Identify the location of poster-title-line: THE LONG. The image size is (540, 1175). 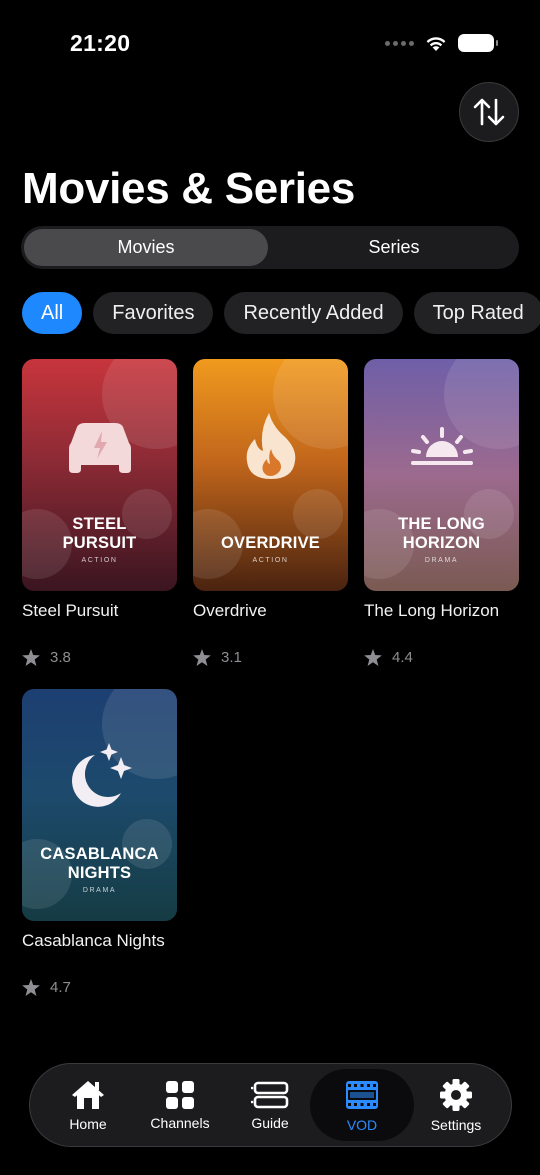
(441, 524).